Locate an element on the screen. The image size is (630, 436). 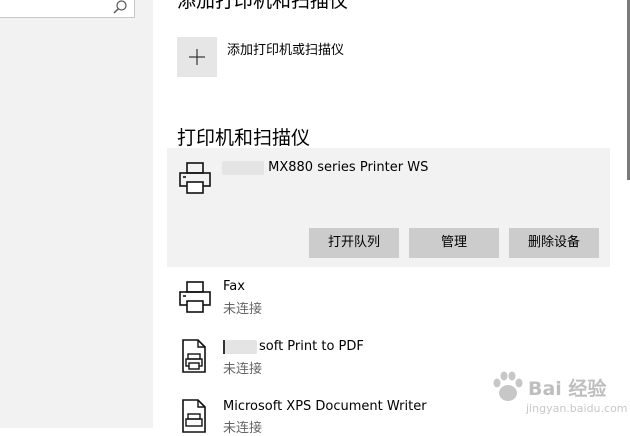
add-printer-label: 添加打印机或扫描仪 is located at coordinates (285, 48).